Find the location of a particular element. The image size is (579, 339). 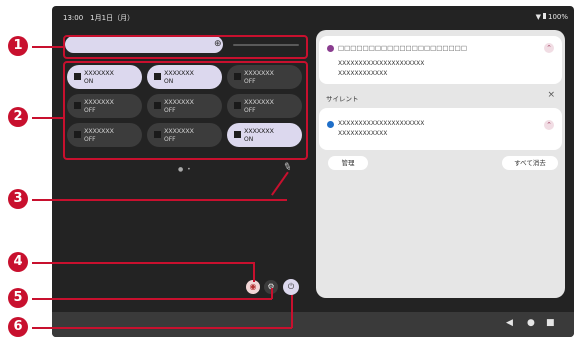

home-icon: ● is located at coordinates (531, 323).